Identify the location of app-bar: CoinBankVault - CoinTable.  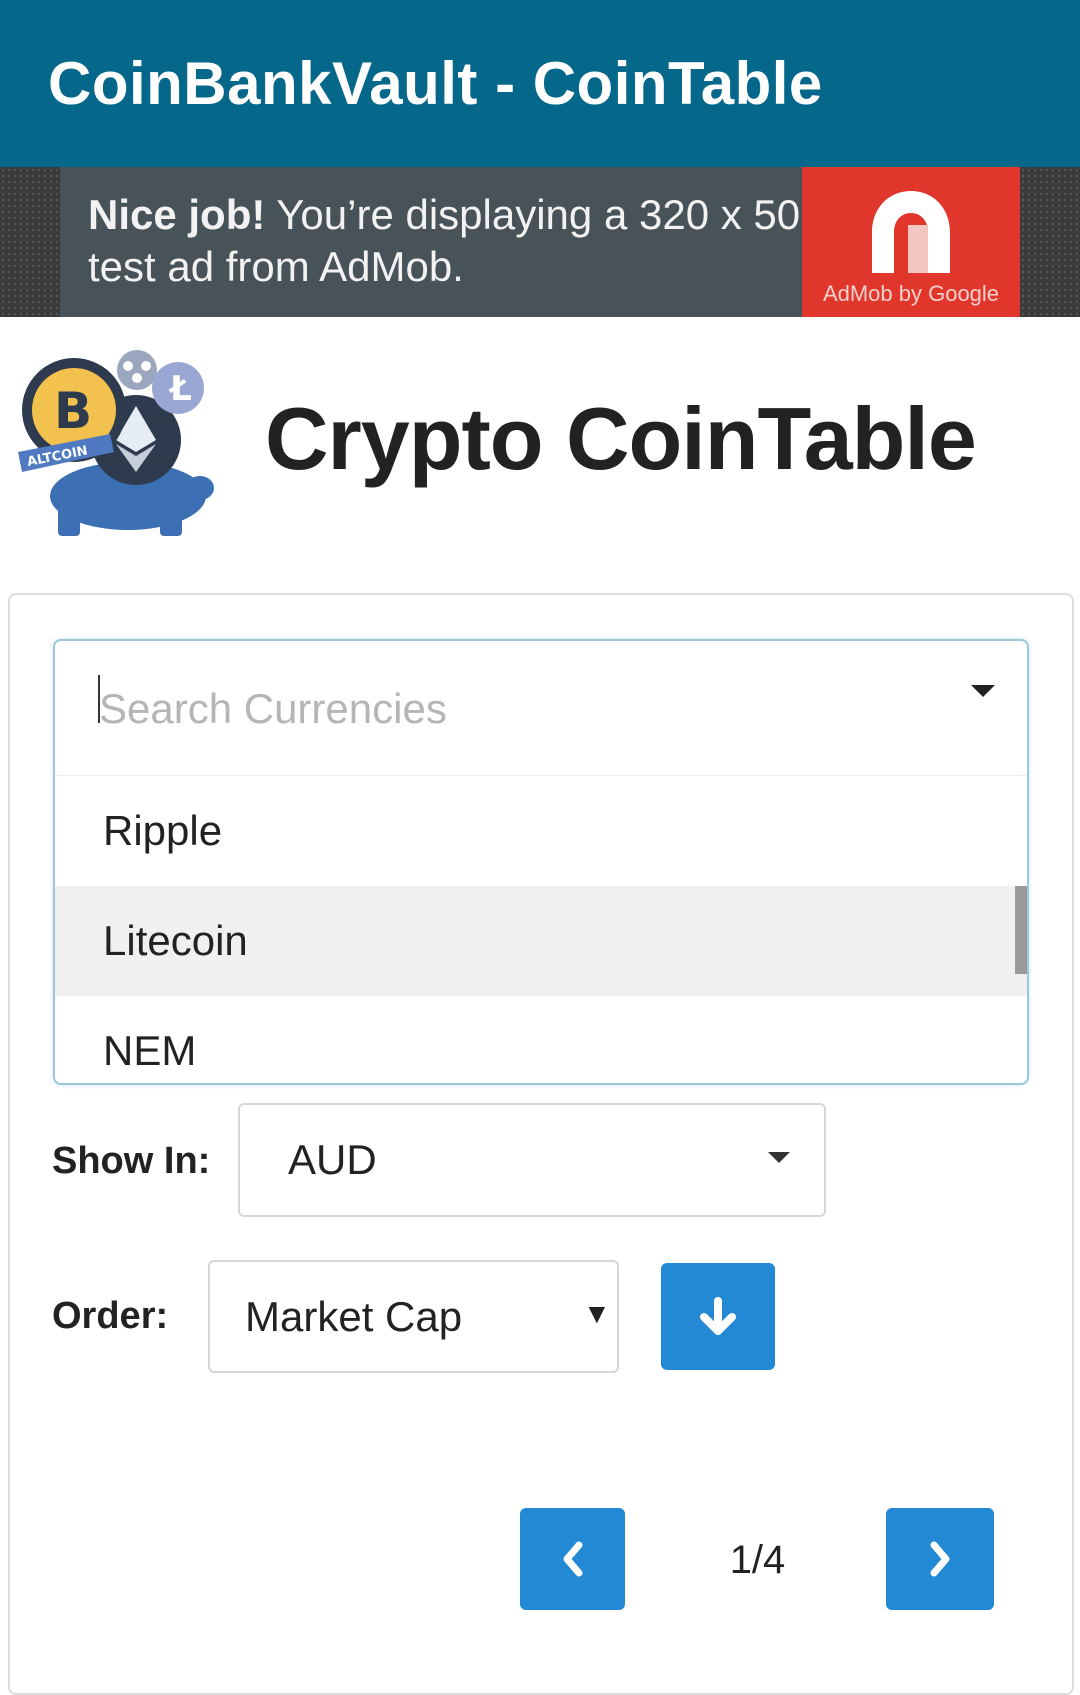
(540, 83).